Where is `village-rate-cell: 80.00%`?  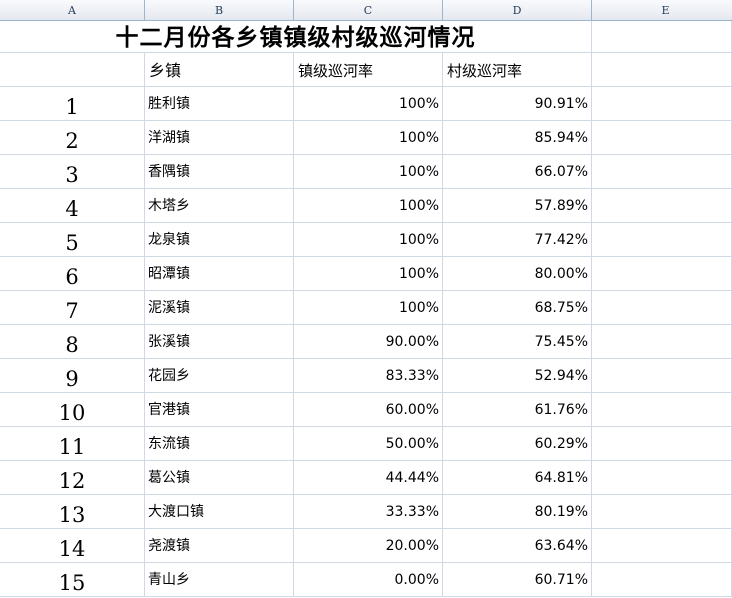 village-rate-cell: 80.00% is located at coordinates (517, 274).